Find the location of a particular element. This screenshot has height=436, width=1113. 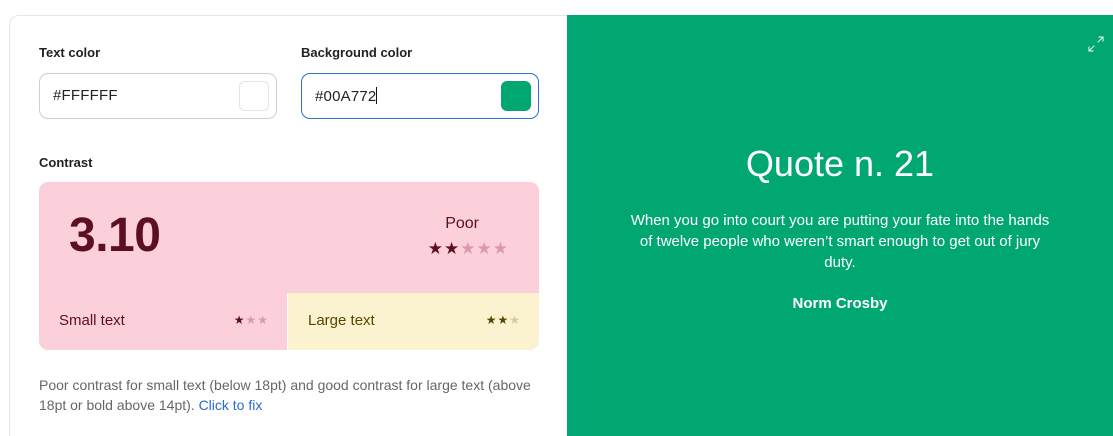

large-text-label: Large text is located at coordinates (341, 320).